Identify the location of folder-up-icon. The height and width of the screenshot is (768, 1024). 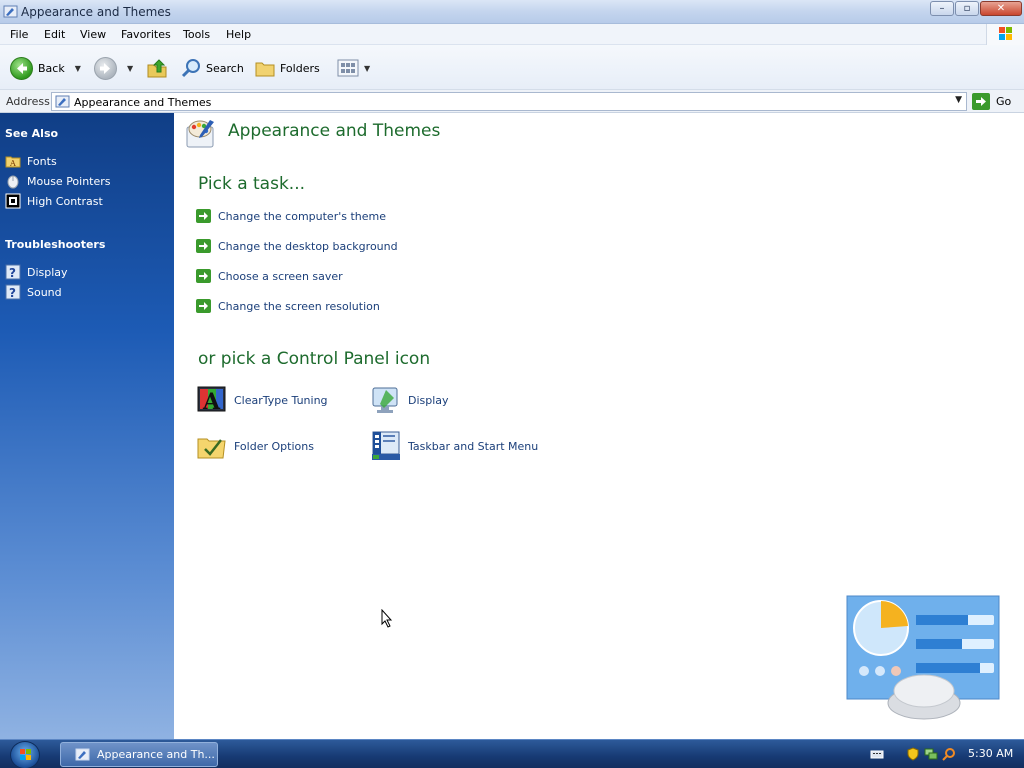
(157, 68).